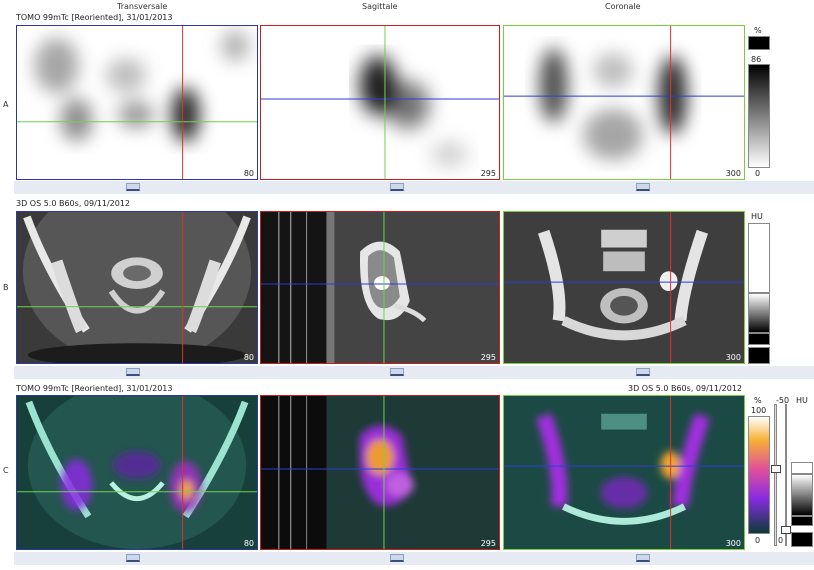 Image resolution: width=814 pixels, height=570 pixels. Describe the element at coordinates (786, 530) in the screenshot. I see `scale-c-ct-handle` at that location.